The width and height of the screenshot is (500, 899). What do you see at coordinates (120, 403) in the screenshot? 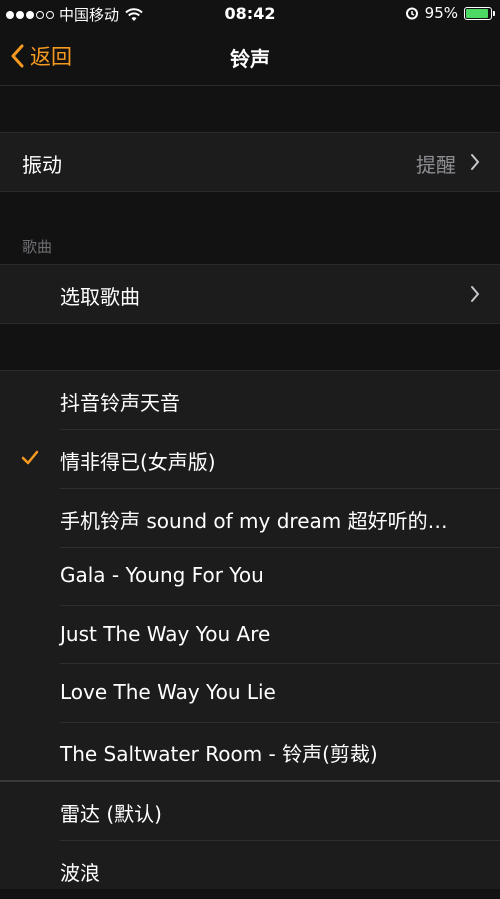
I see `ringtone-label: 抖音铃声天音` at bounding box center [120, 403].